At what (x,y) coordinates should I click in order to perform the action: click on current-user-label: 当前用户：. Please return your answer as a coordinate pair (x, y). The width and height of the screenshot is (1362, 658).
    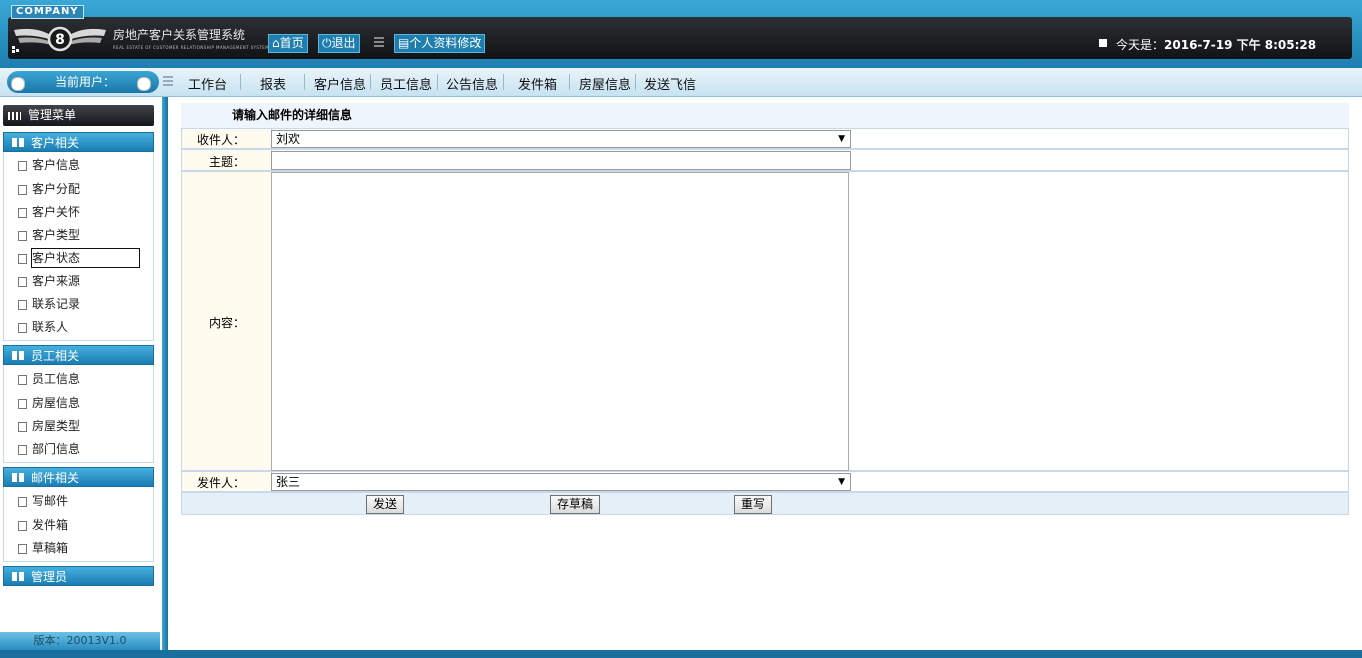
    Looking at the image, I should click on (85, 82).